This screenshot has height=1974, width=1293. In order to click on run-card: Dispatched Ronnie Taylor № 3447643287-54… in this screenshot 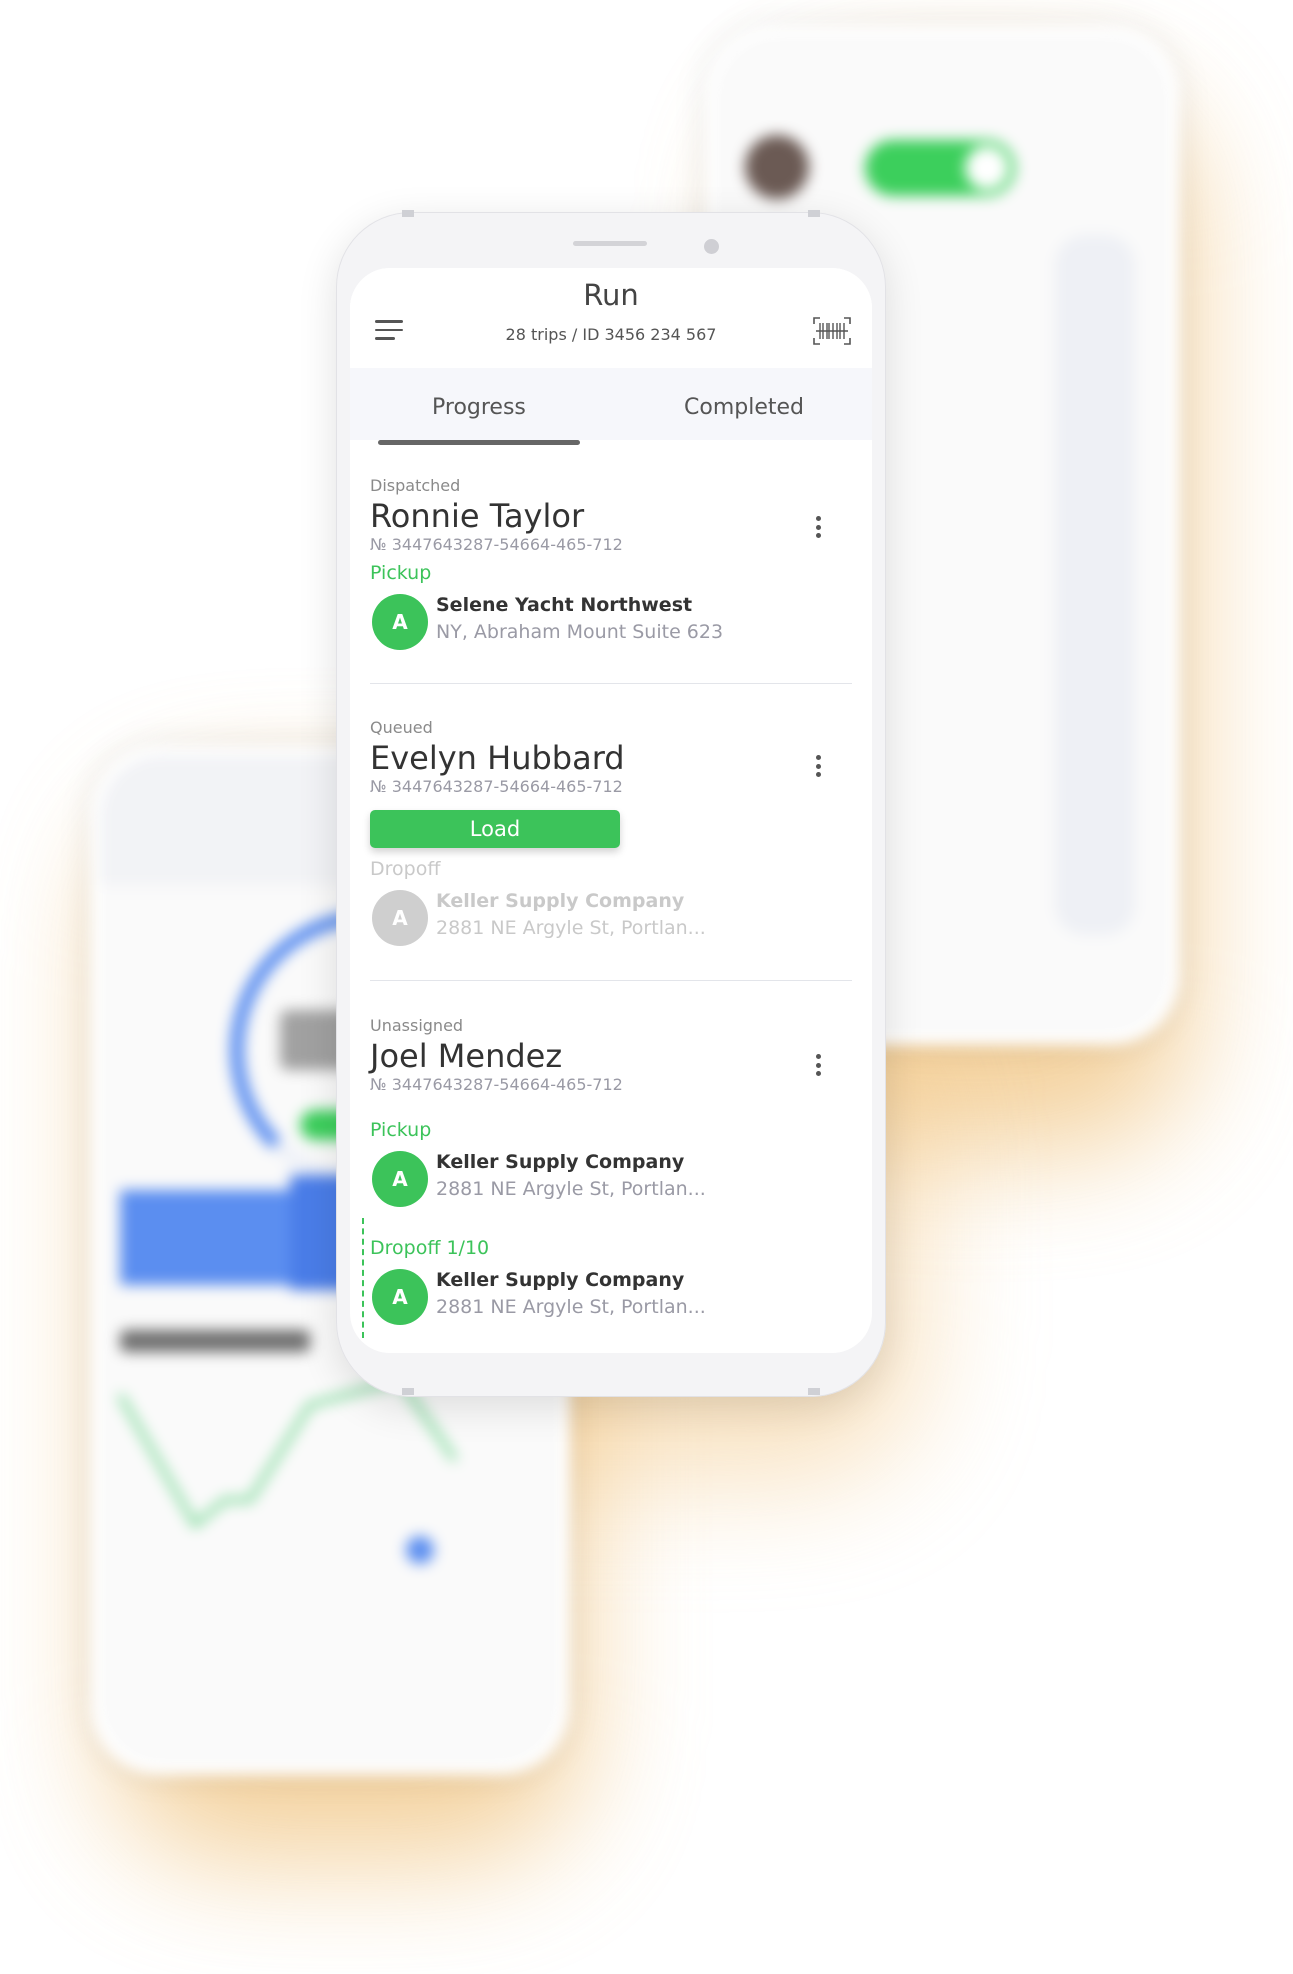, I will do `click(610, 564)`.